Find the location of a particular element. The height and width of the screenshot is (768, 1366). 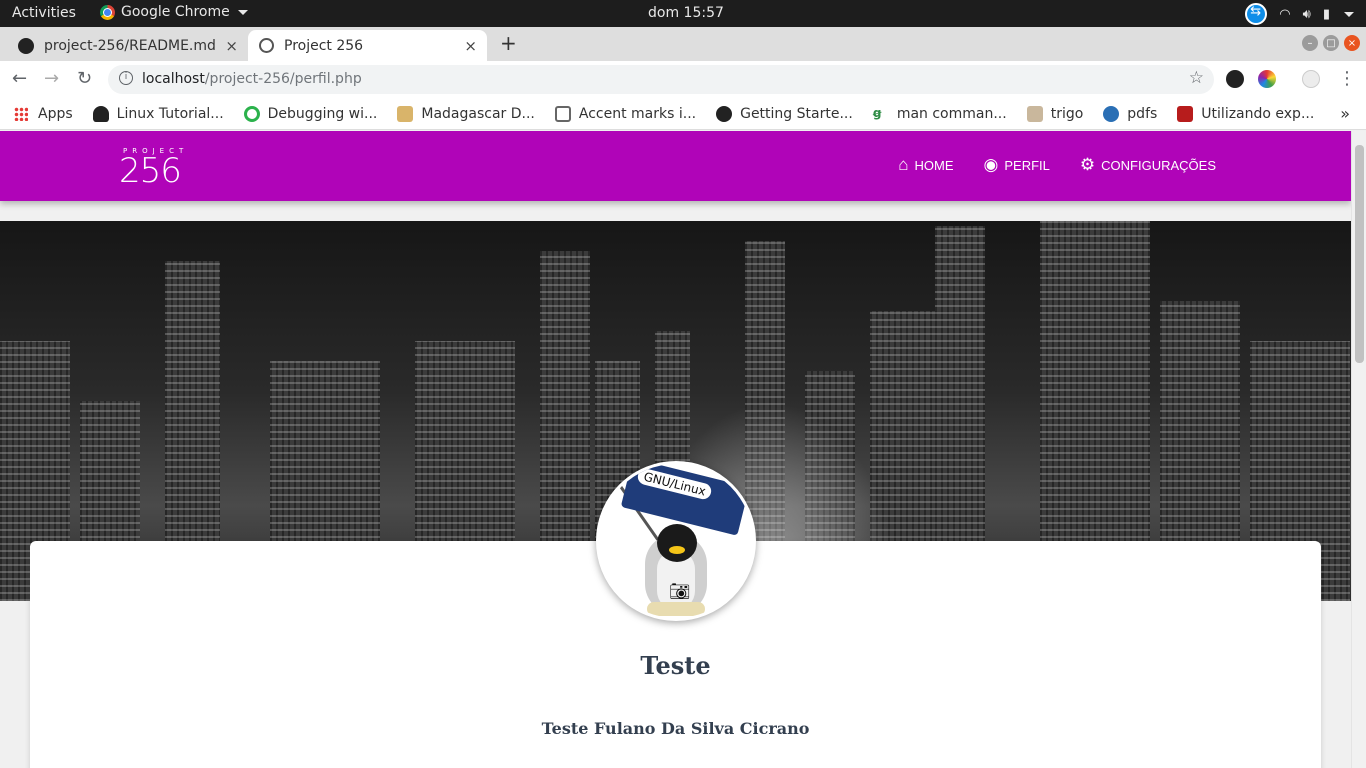

site-nav-links: ⌂ HOME ◉ PERFIL ⚙ CONFIGURAÇÕES is located at coordinates (1057, 165).